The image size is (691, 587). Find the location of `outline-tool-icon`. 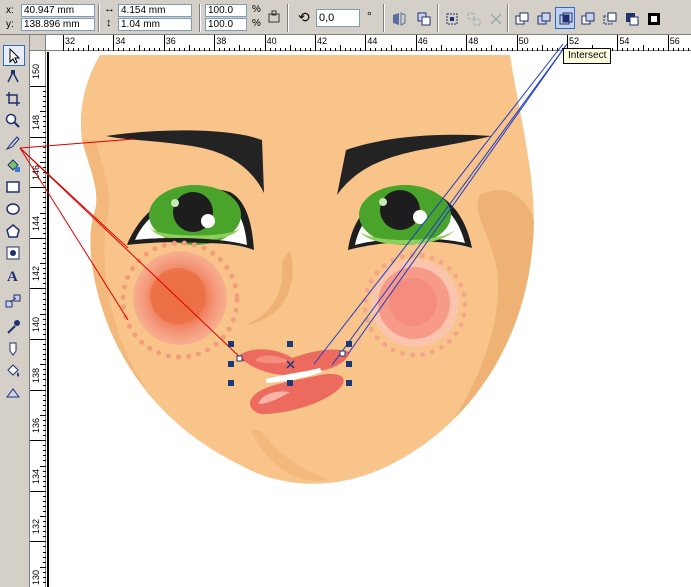

outline-tool-icon is located at coordinates (14, 349).